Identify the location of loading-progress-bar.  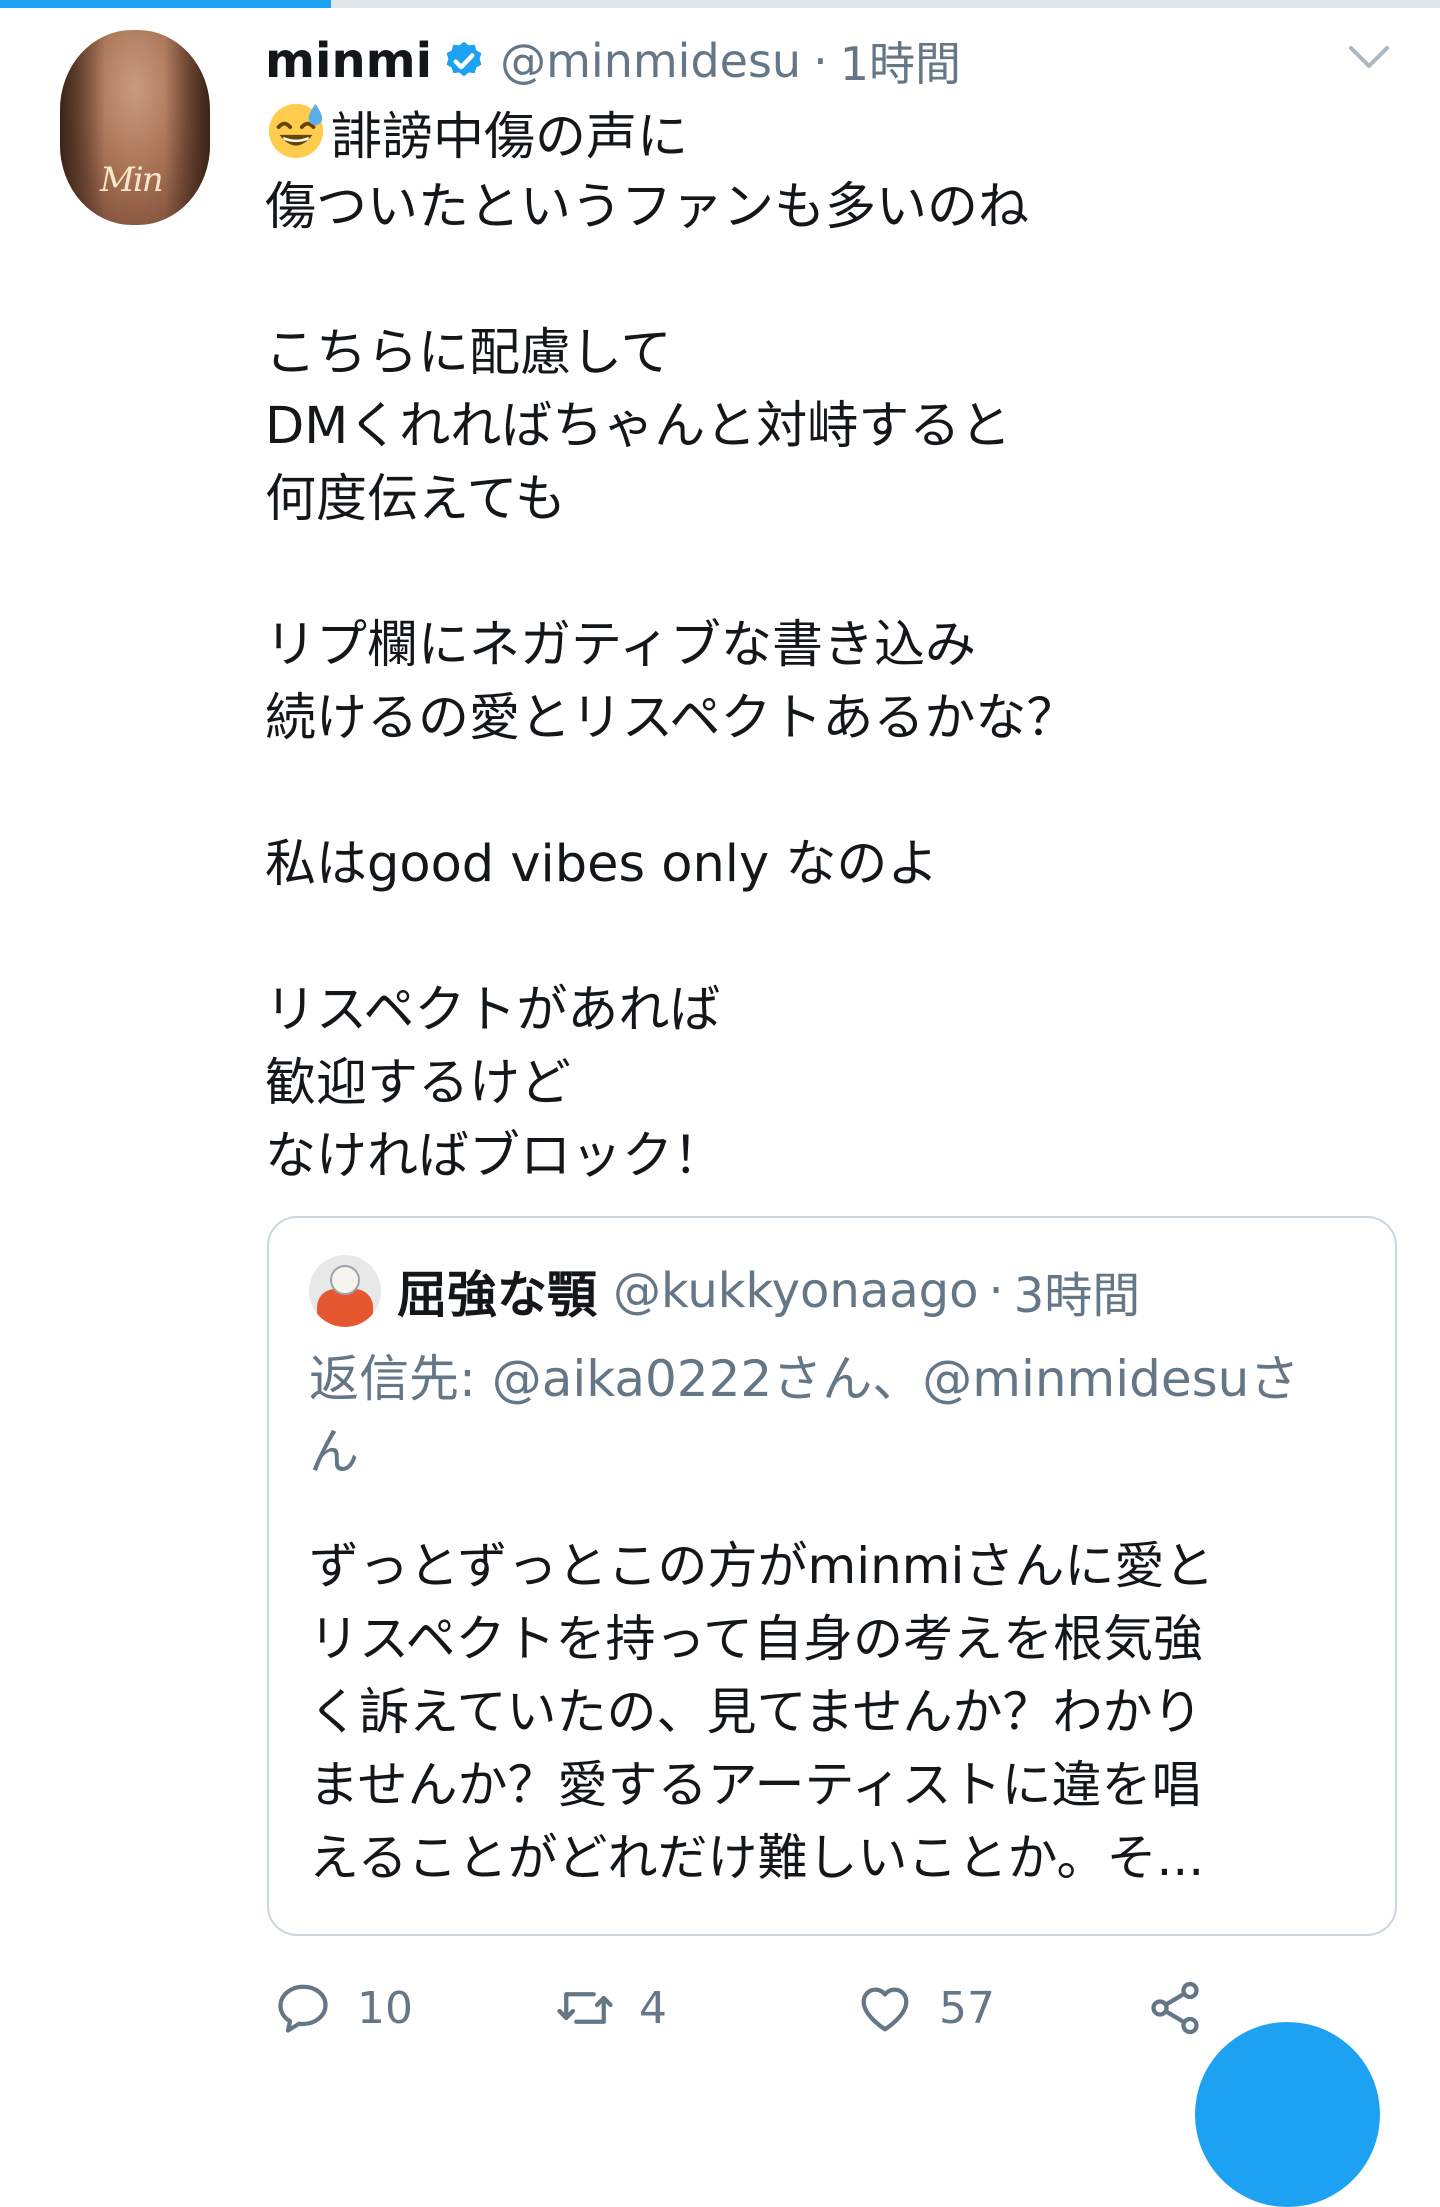
(166, 4).